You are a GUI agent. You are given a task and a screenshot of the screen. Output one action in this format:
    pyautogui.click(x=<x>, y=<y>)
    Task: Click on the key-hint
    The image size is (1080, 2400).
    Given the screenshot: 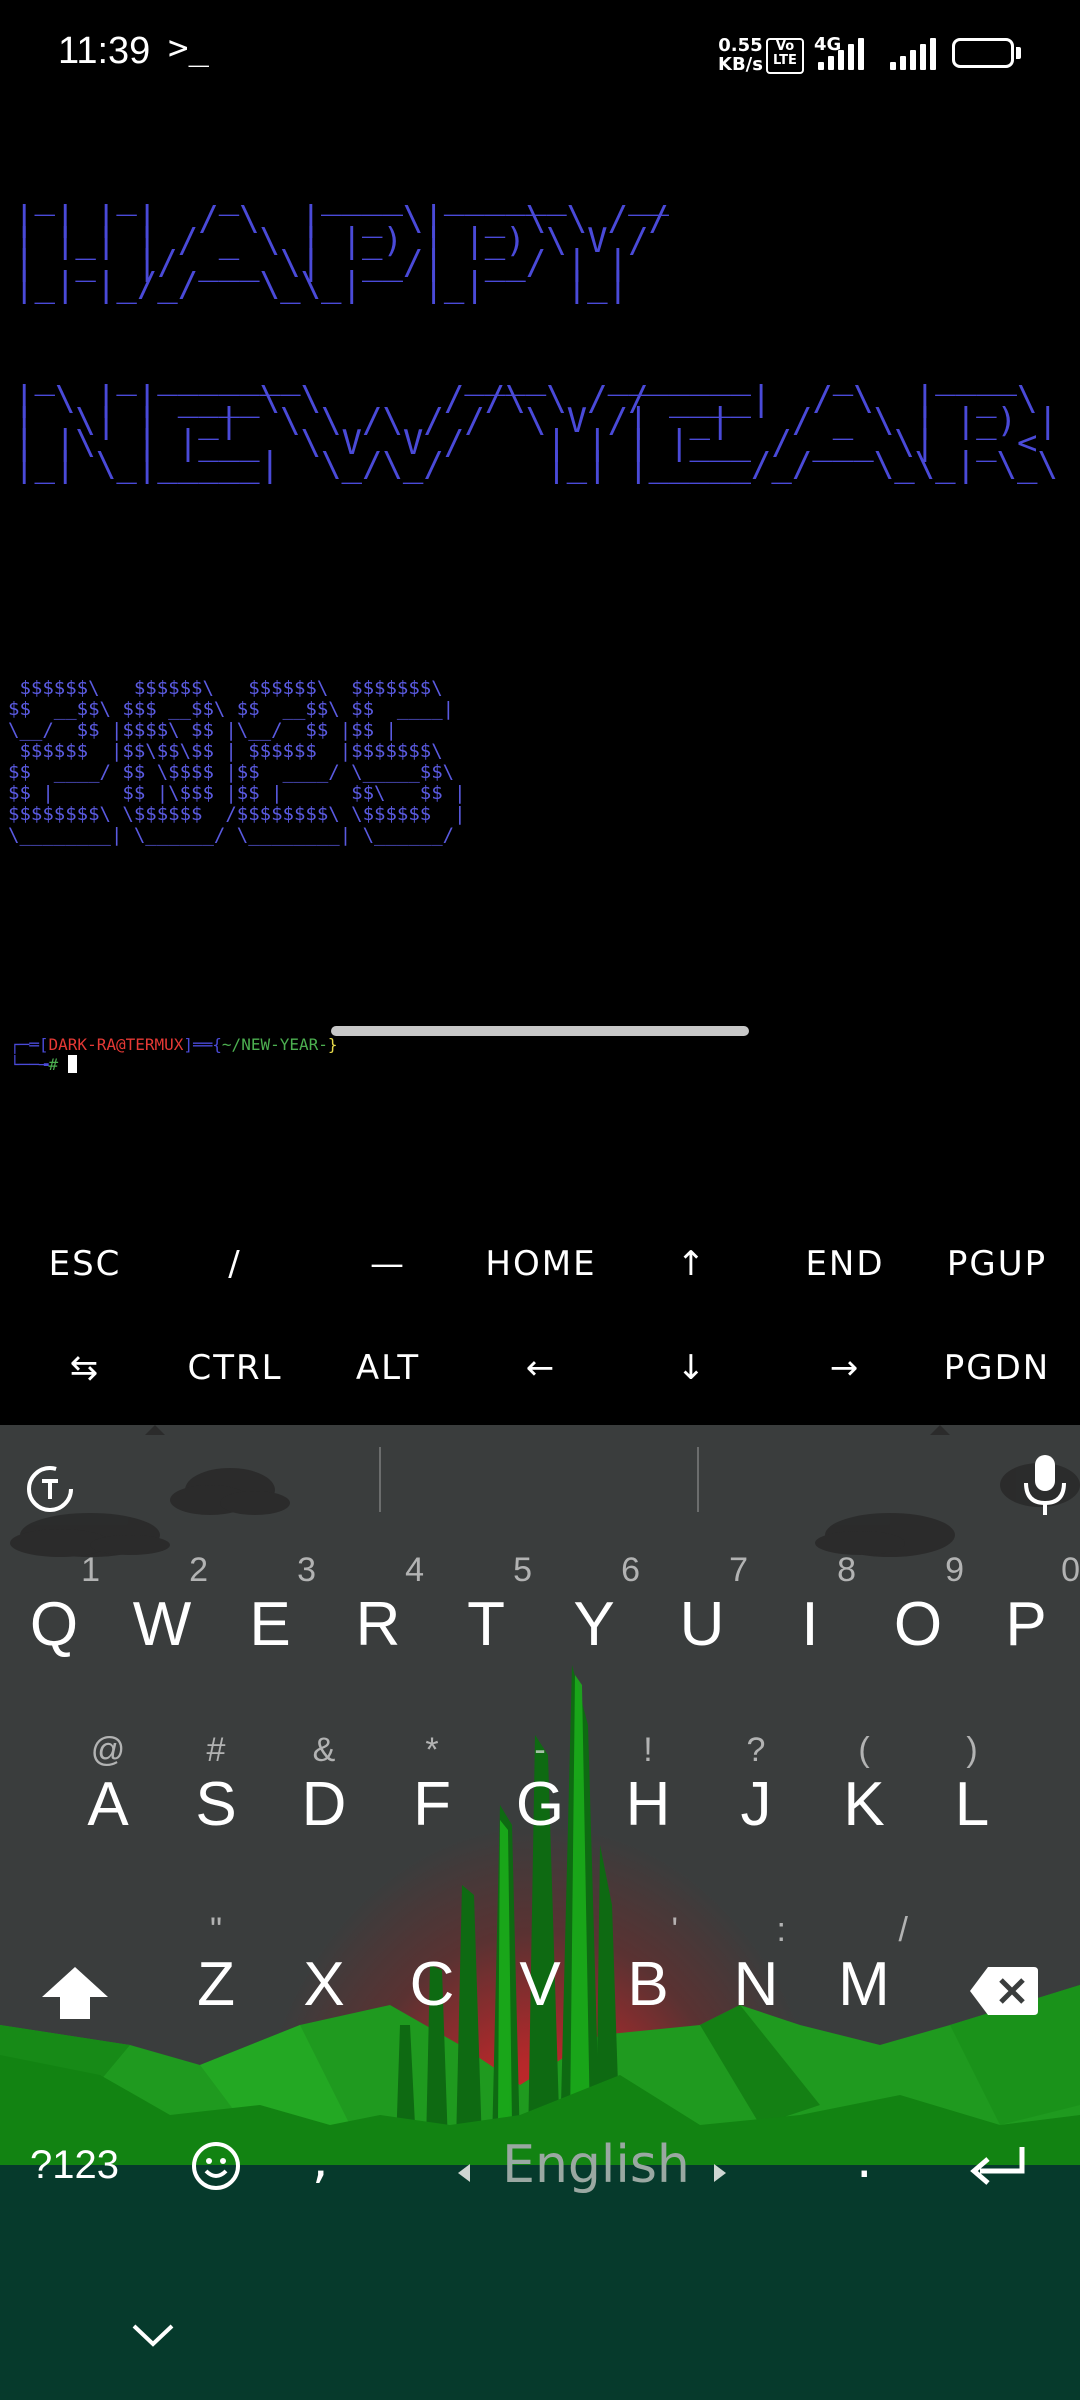 What is the action you would take?
    pyautogui.click(x=324, y=1930)
    